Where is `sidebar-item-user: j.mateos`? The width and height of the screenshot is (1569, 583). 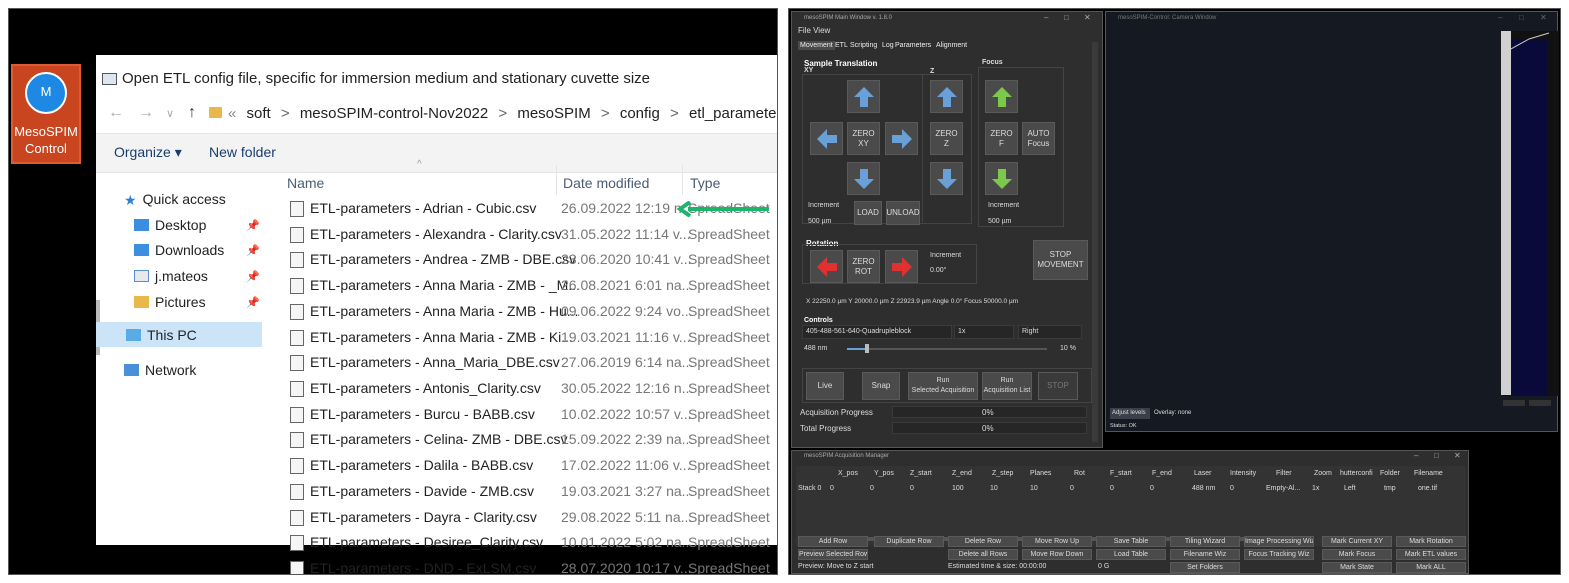 sidebar-item-user: j.mateos is located at coordinates (171, 276).